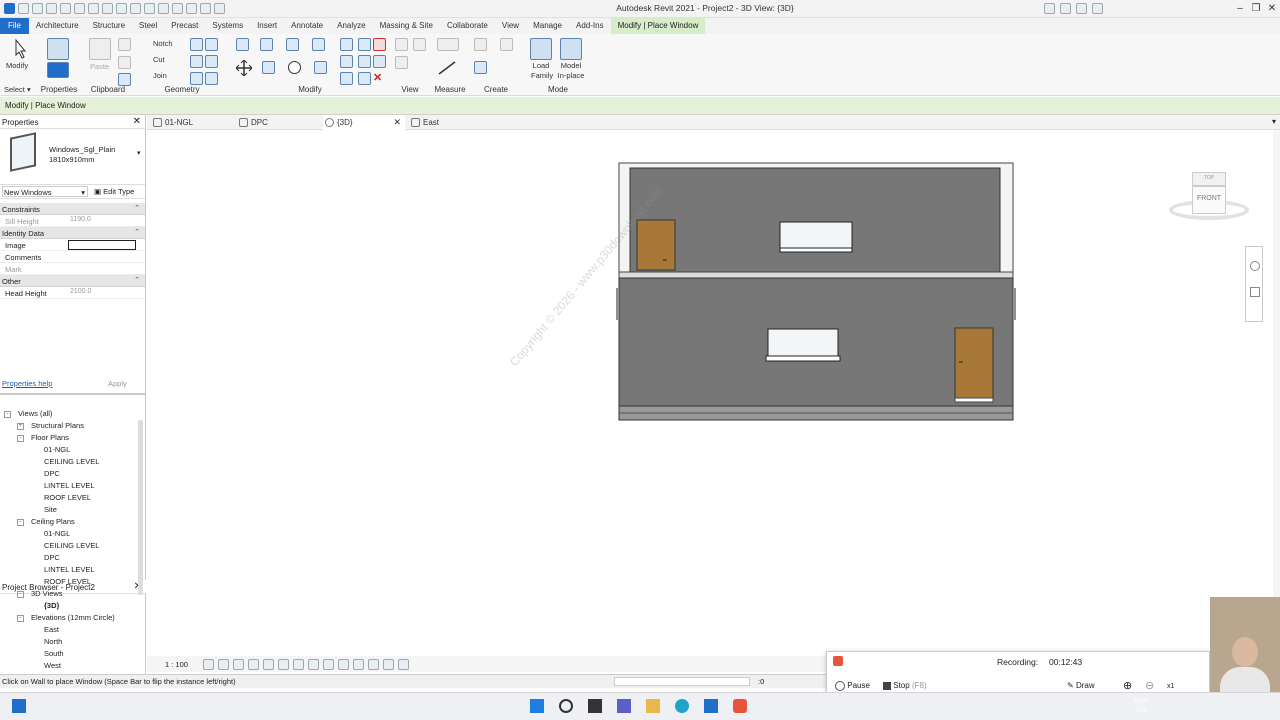  Describe the element at coordinates (196, 44) in the screenshot. I see `geometry-tool-1-icon` at that location.